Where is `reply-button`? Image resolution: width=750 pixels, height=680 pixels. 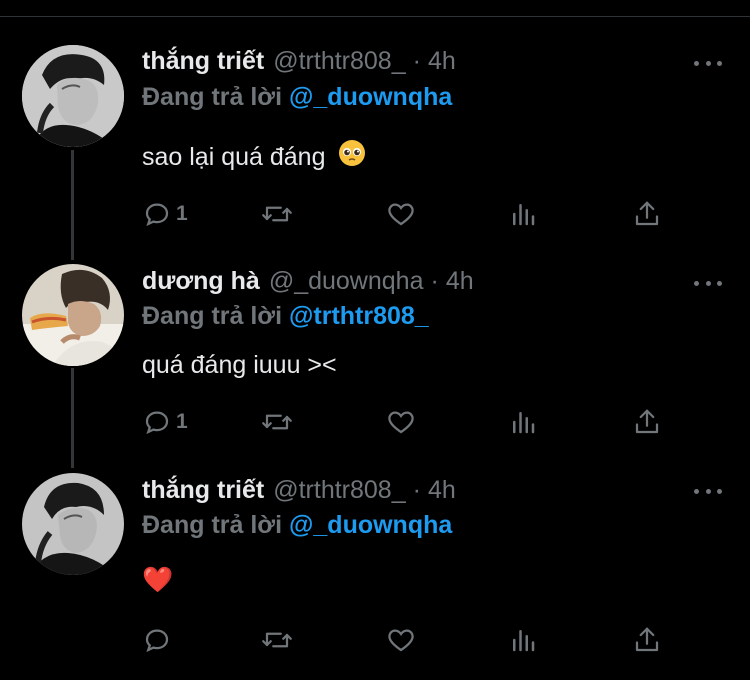
reply-button is located at coordinates (159, 640).